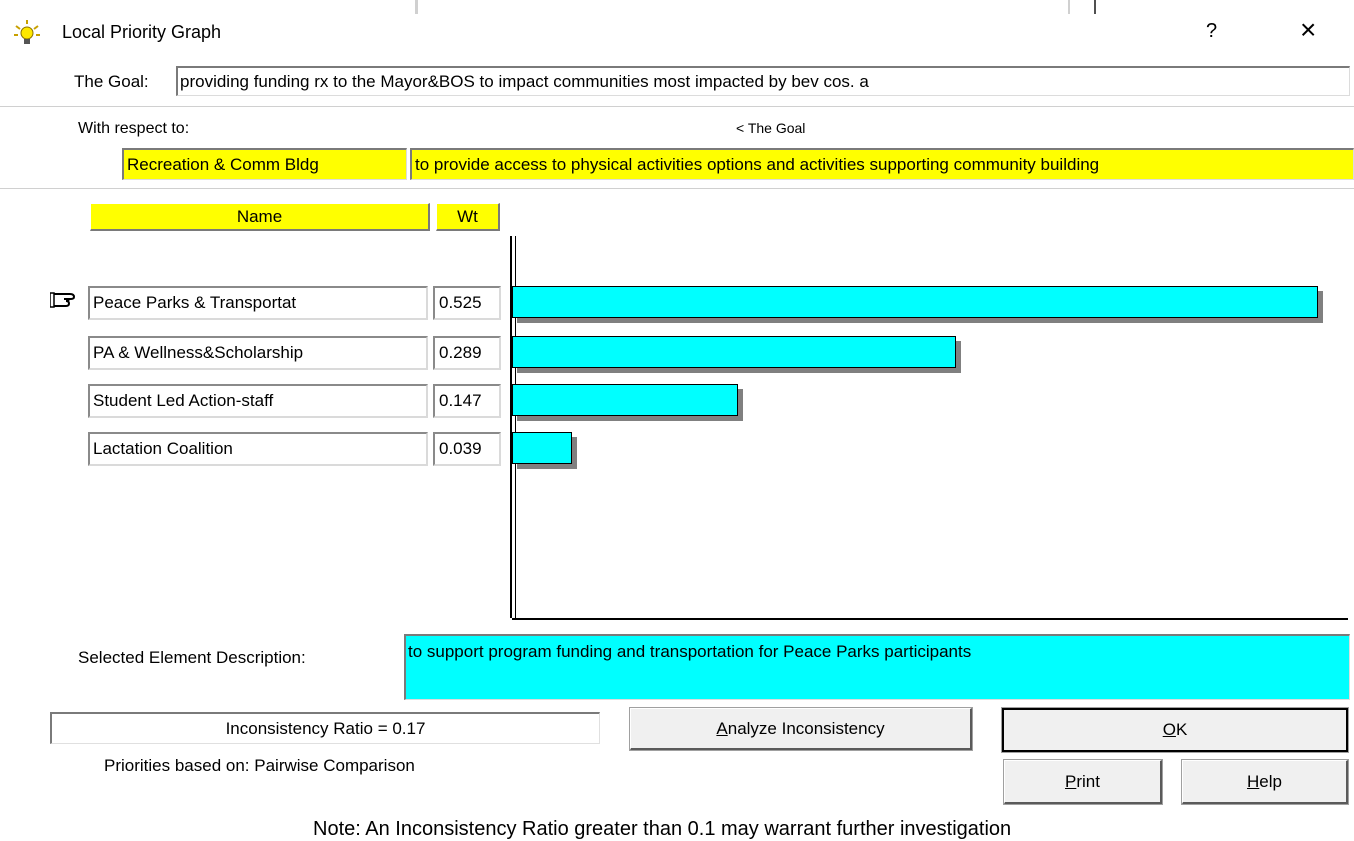 The width and height of the screenshot is (1354, 841). Describe the element at coordinates (27, 33) in the screenshot. I see `lightbulb-icon` at that location.